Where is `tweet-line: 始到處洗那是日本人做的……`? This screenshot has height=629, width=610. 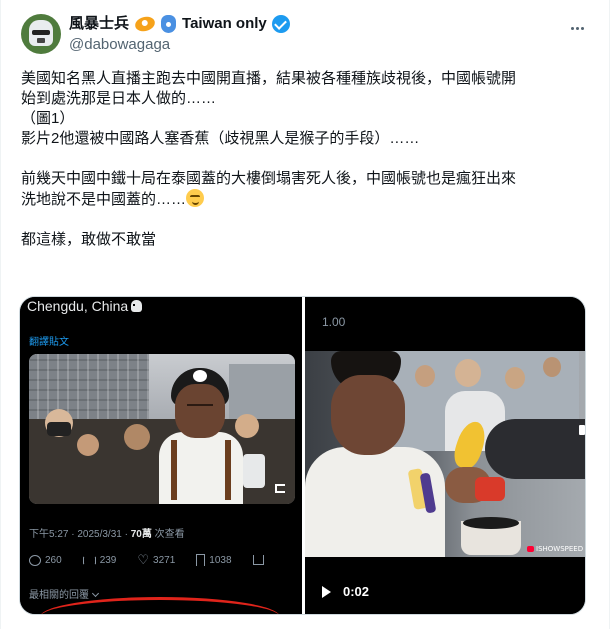
tweet-line: 始到處洗那是日本人做的…… is located at coordinates (119, 98).